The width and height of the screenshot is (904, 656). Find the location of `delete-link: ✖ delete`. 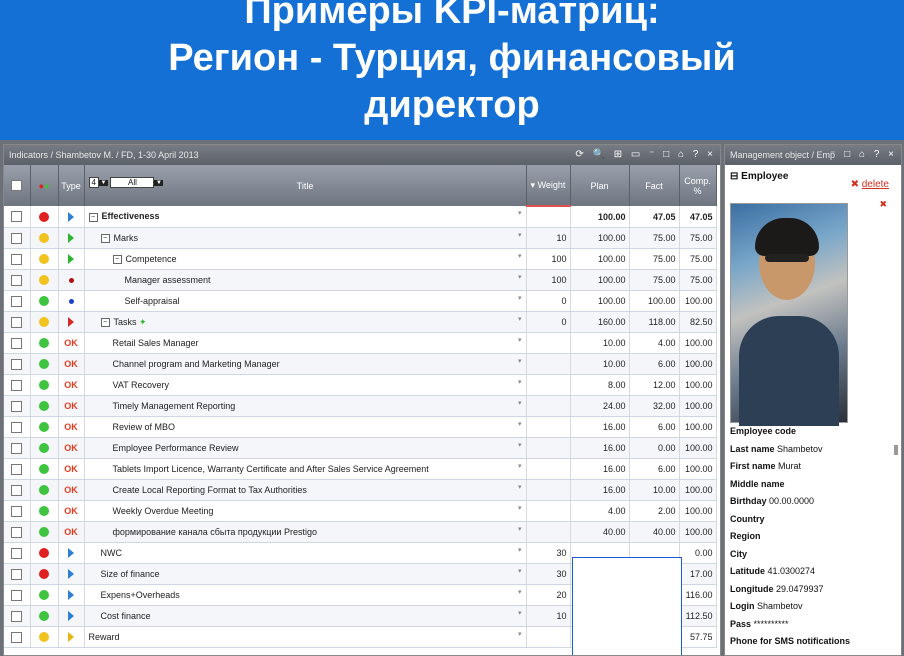

delete-link: ✖ delete is located at coordinates (870, 184).